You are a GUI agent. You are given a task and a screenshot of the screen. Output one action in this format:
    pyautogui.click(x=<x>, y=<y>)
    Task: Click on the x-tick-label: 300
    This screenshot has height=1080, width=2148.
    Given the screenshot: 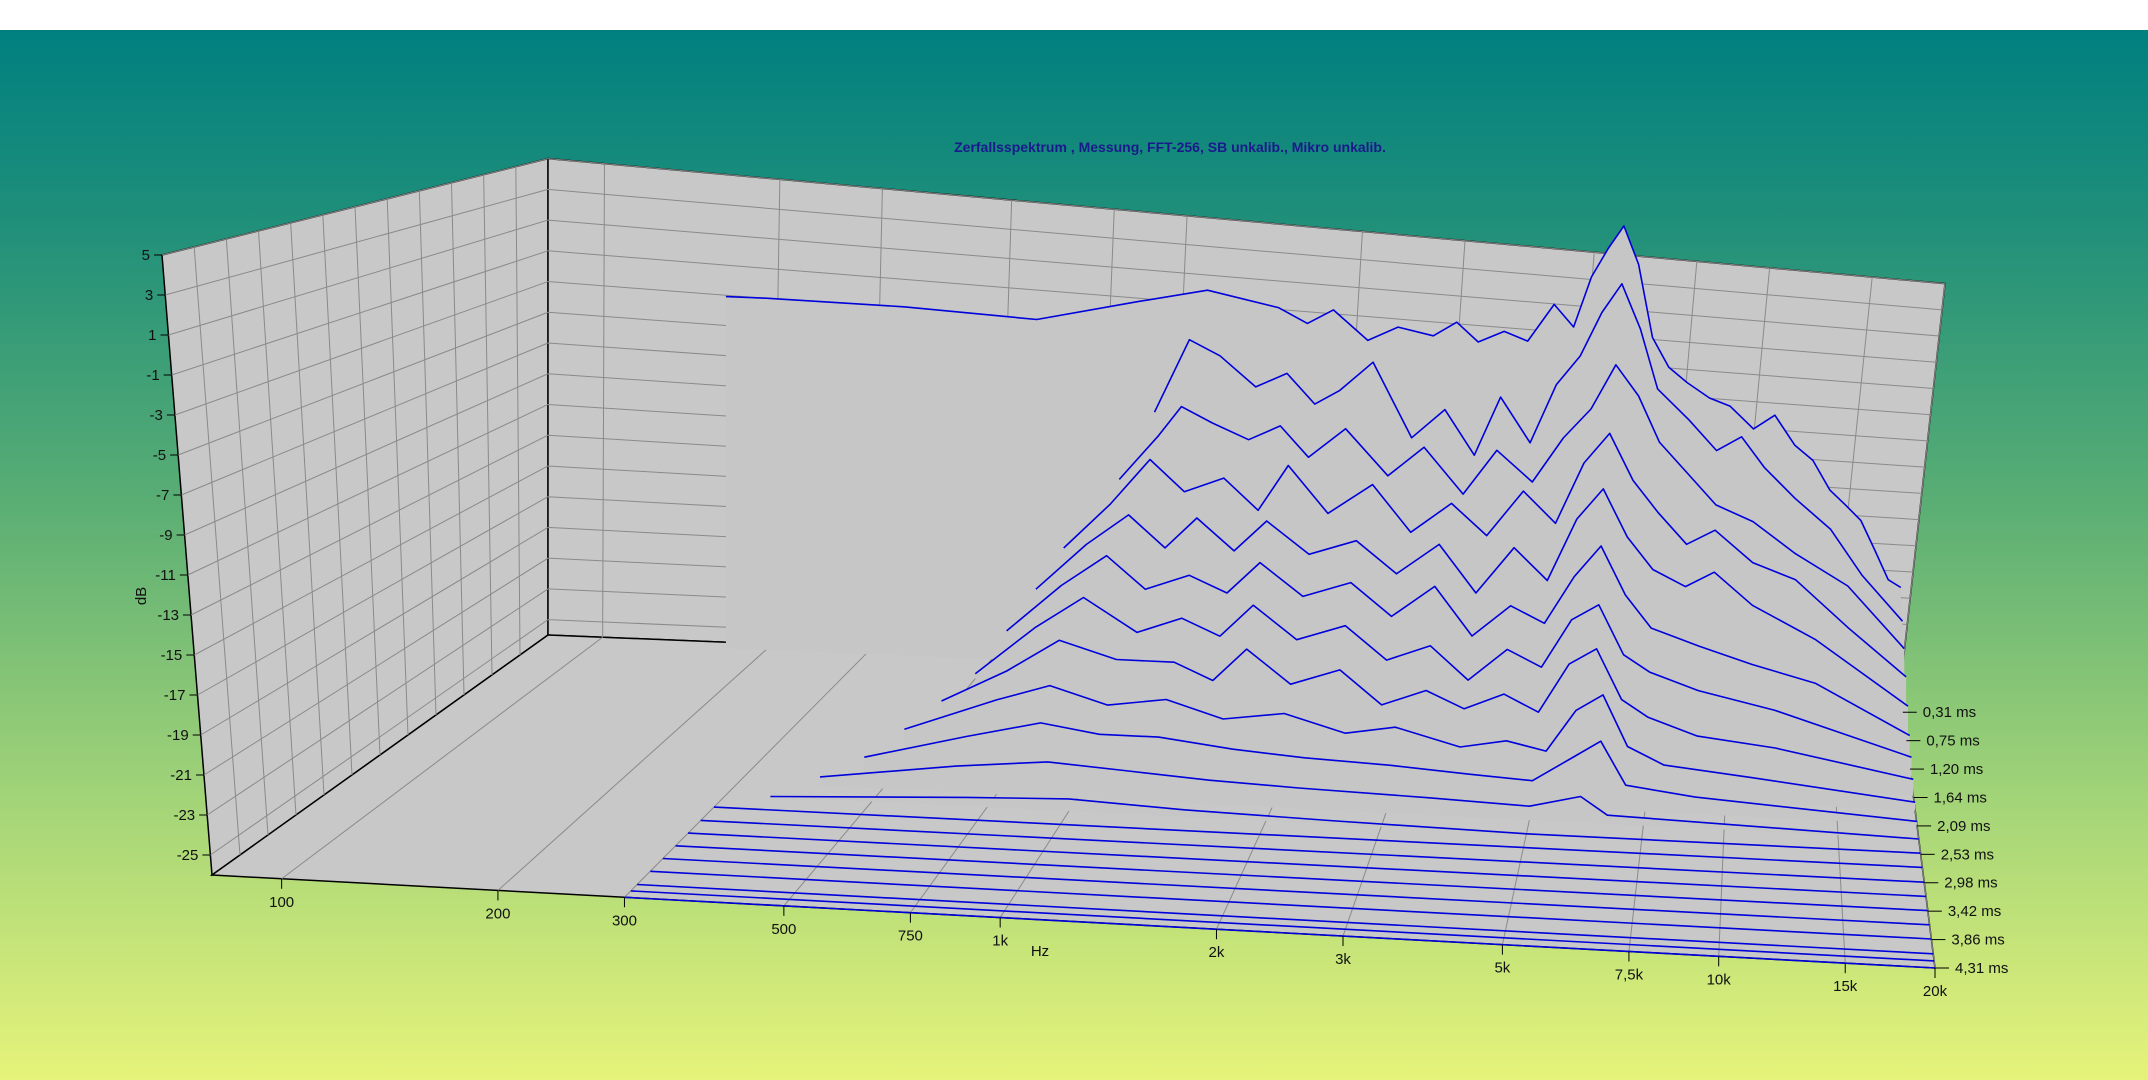 What is the action you would take?
    pyautogui.click(x=624, y=920)
    